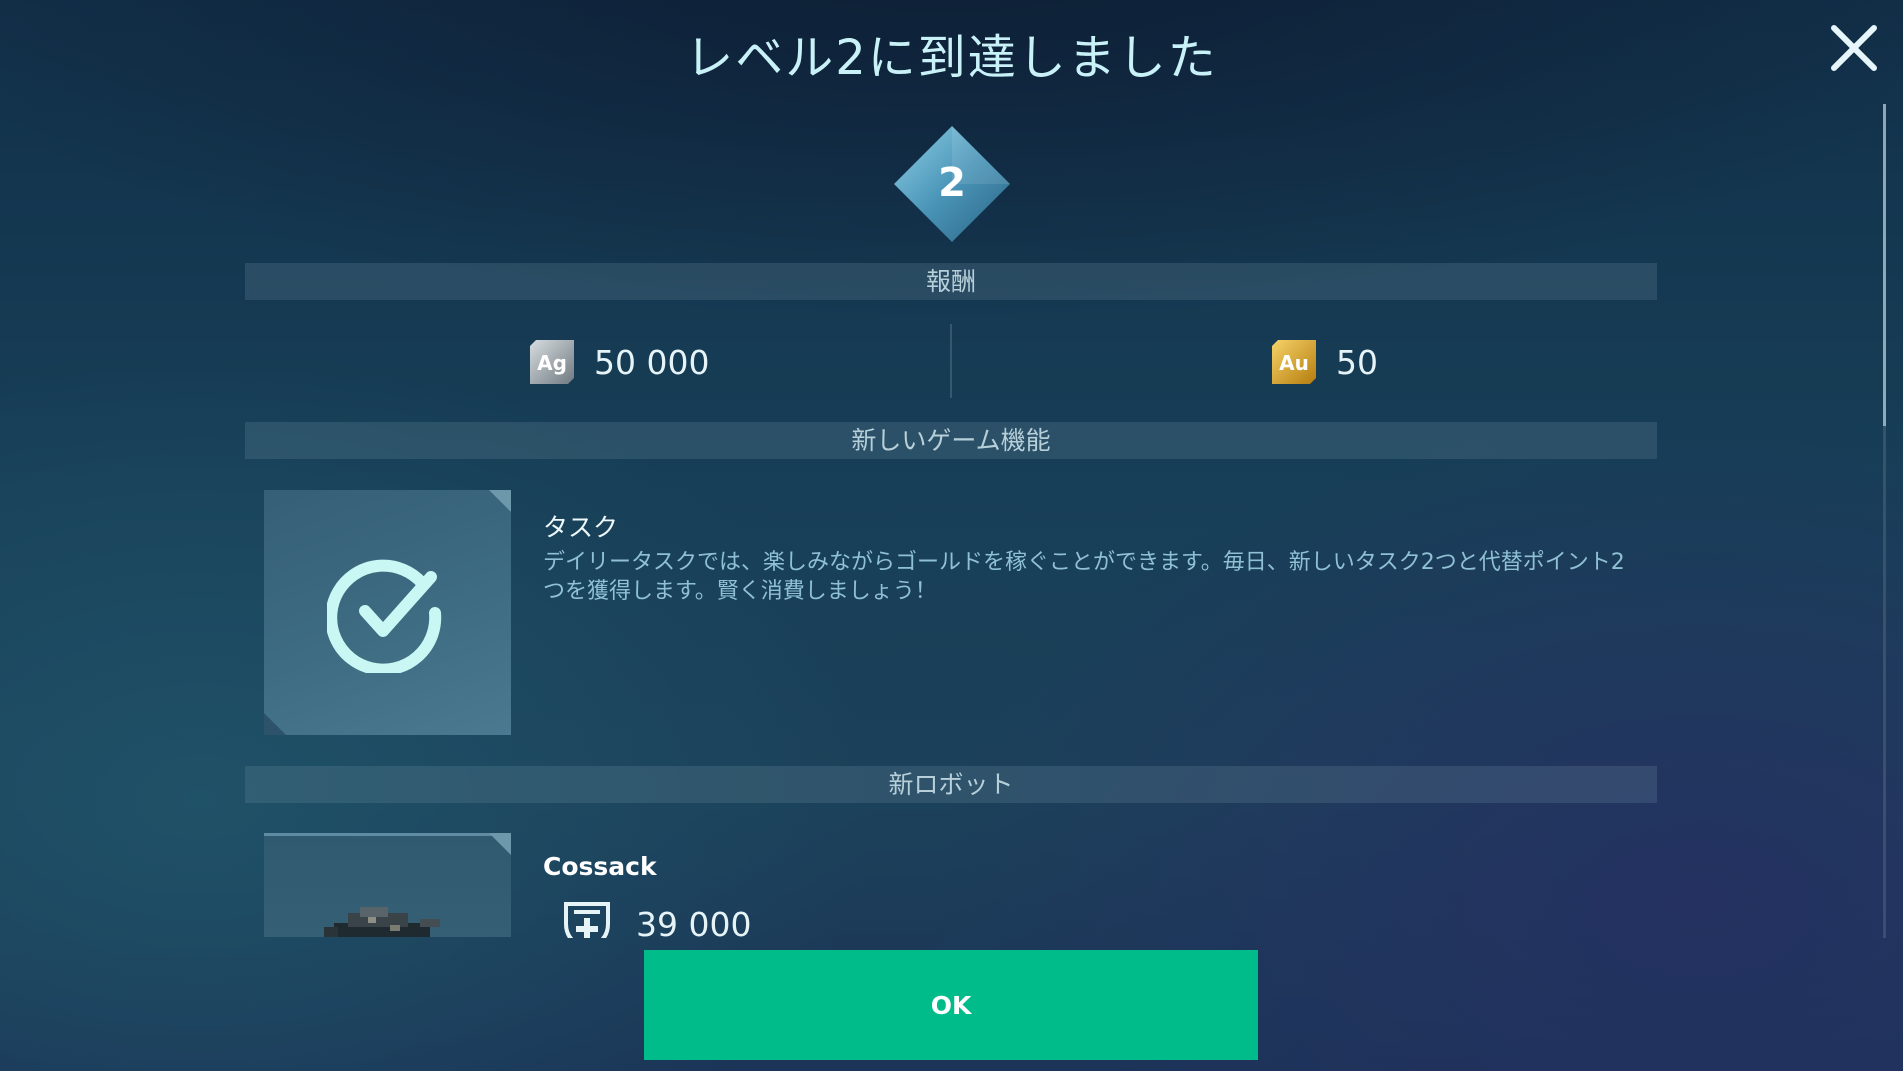  I want to click on dialog-title: レベル2に到達しました, so click(951, 58).